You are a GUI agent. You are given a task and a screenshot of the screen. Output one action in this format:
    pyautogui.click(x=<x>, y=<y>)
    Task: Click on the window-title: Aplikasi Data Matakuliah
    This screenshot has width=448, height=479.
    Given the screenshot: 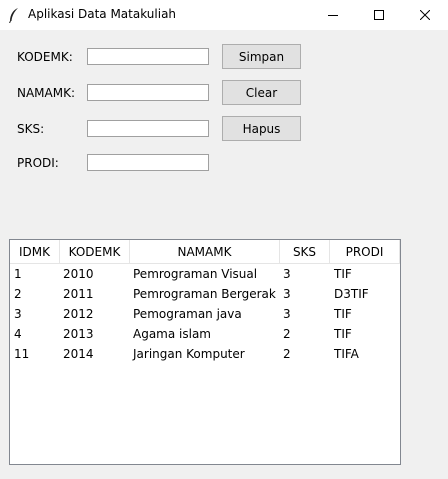 What is the action you would take?
    pyautogui.click(x=102, y=14)
    